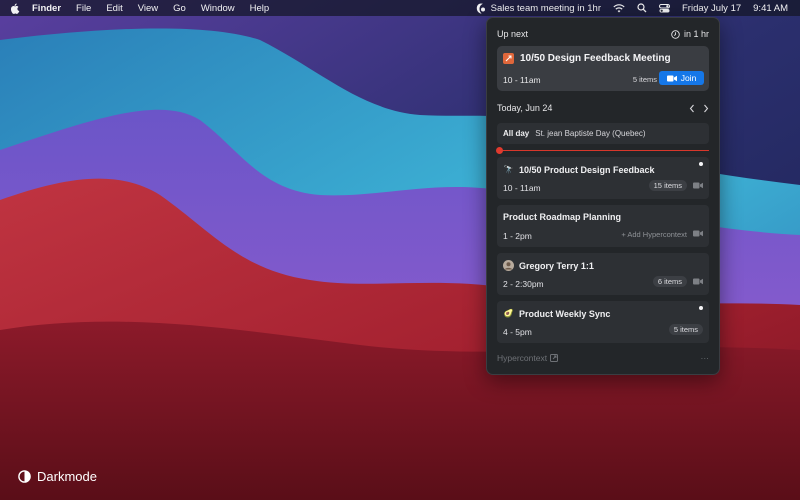 The width and height of the screenshot is (800, 500). Describe the element at coordinates (545, 8) in the screenshot. I see `status-text: Sales team meeting in 1hr` at that location.